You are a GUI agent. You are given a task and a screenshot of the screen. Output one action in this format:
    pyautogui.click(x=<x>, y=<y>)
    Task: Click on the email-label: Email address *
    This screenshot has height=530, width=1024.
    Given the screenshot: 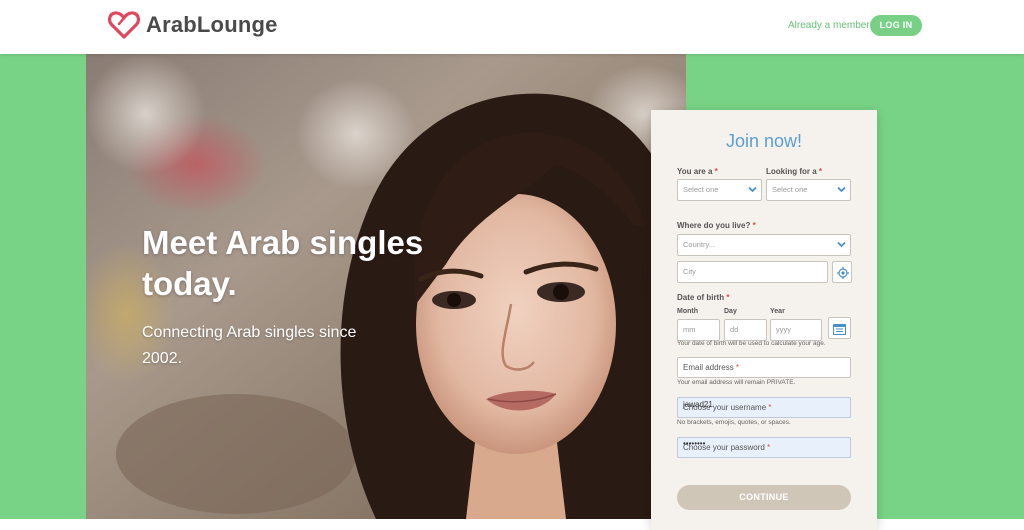 What is the action you would take?
    pyautogui.click(x=711, y=367)
    